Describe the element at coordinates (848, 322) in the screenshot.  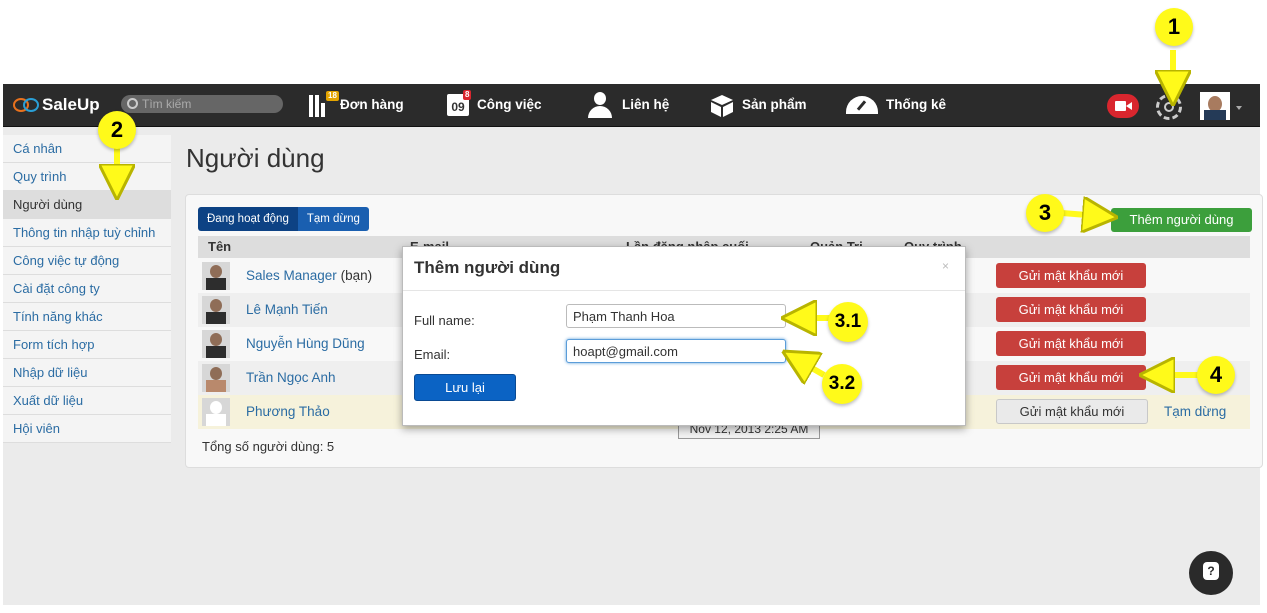
I see `step-callout-3-1: 3.1` at that location.